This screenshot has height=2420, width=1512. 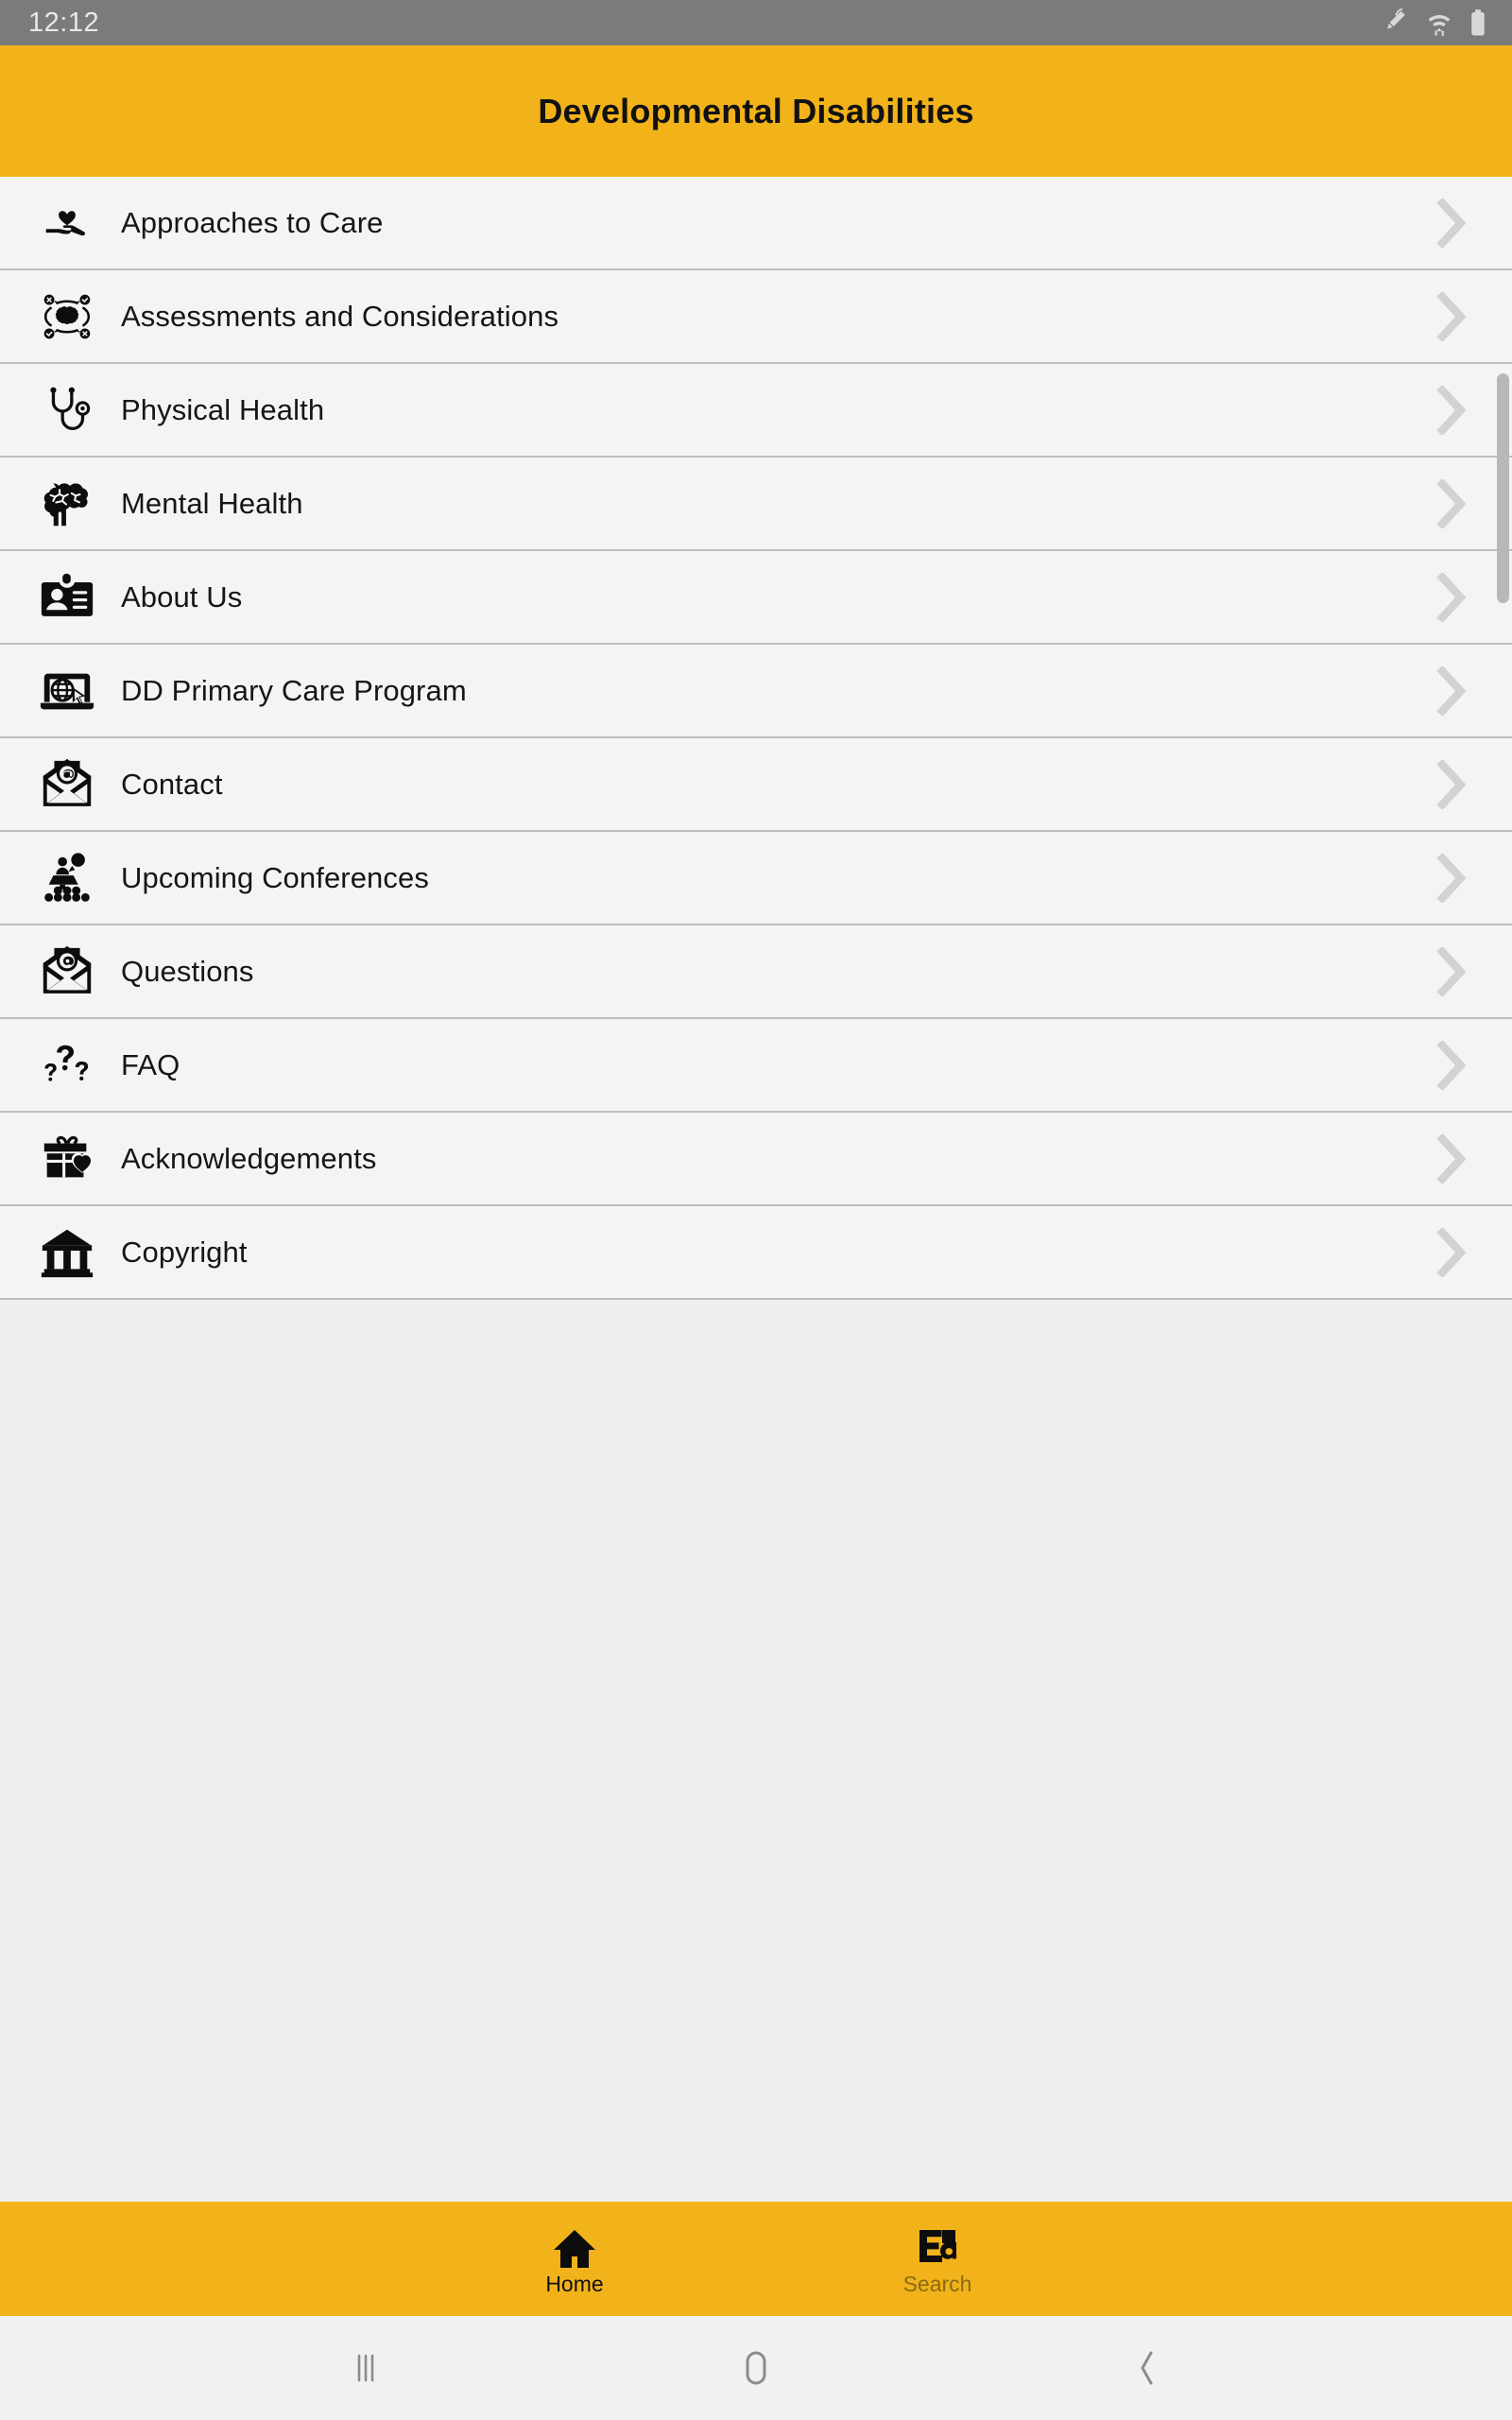 What do you see at coordinates (756, 1160) in the screenshot?
I see `list-item-acknowledgements: Acknowledgements` at bounding box center [756, 1160].